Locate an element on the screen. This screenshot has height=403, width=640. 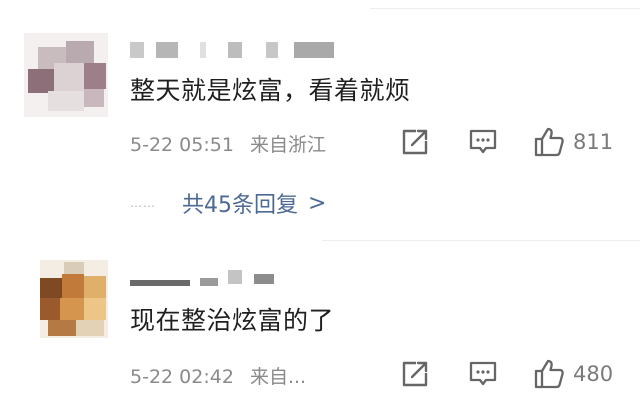
chevron-right-icon: > is located at coordinates (317, 203).